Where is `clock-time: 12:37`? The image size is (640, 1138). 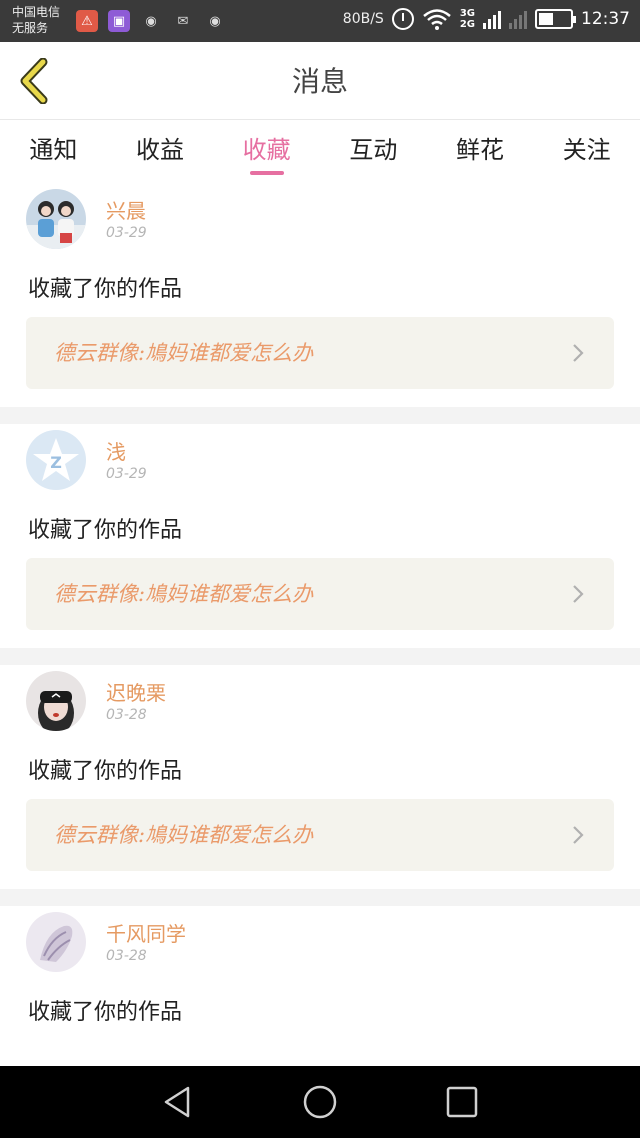 clock-time: 12:37 is located at coordinates (605, 19).